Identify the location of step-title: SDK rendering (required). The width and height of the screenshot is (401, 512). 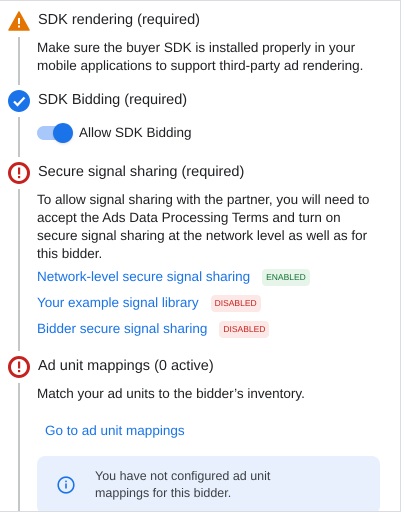
(119, 20).